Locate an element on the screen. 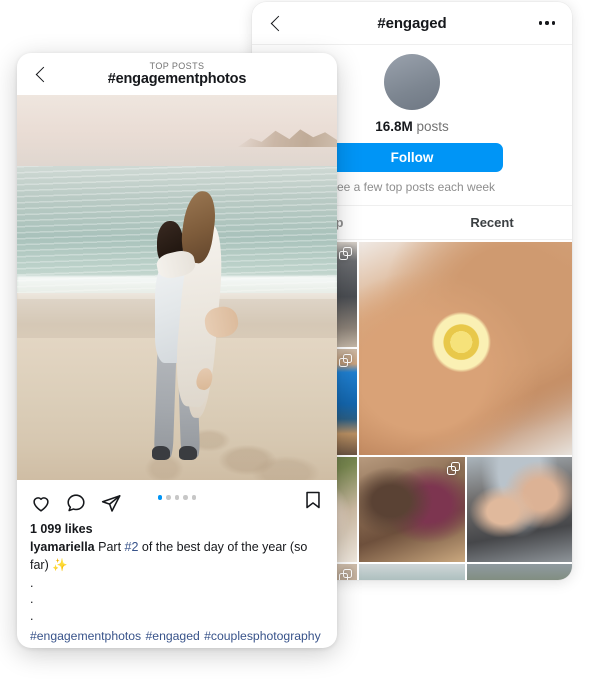  man-shoe-right is located at coordinates (187, 452).